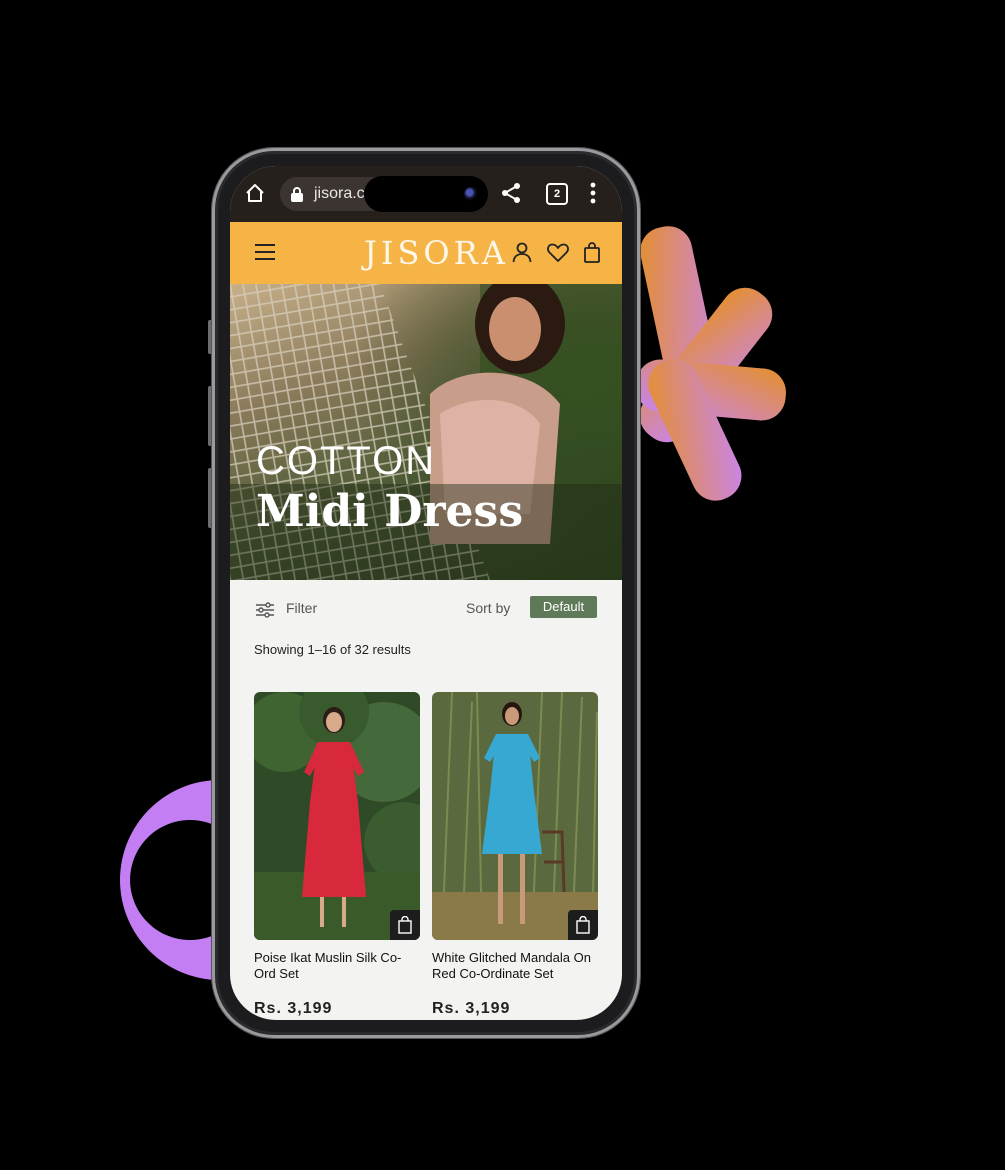  What do you see at coordinates (471, 194) in the screenshot?
I see `front-camera` at bounding box center [471, 194].